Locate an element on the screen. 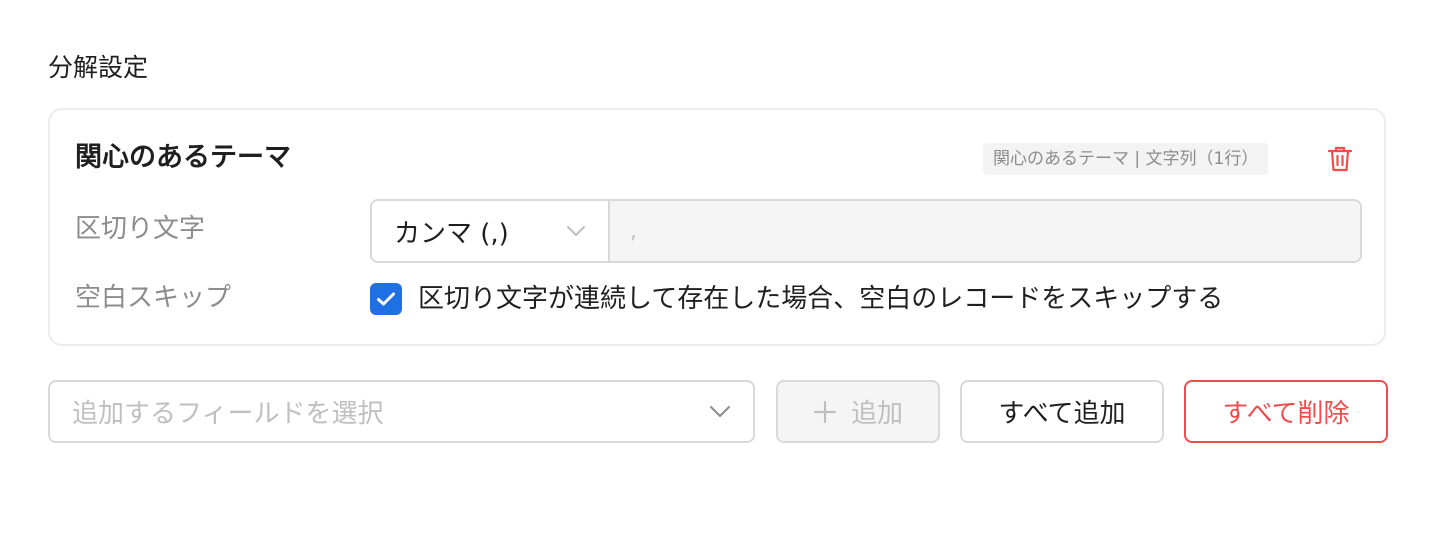  skip-blank-checkbox is located at coordinates (386, 299).